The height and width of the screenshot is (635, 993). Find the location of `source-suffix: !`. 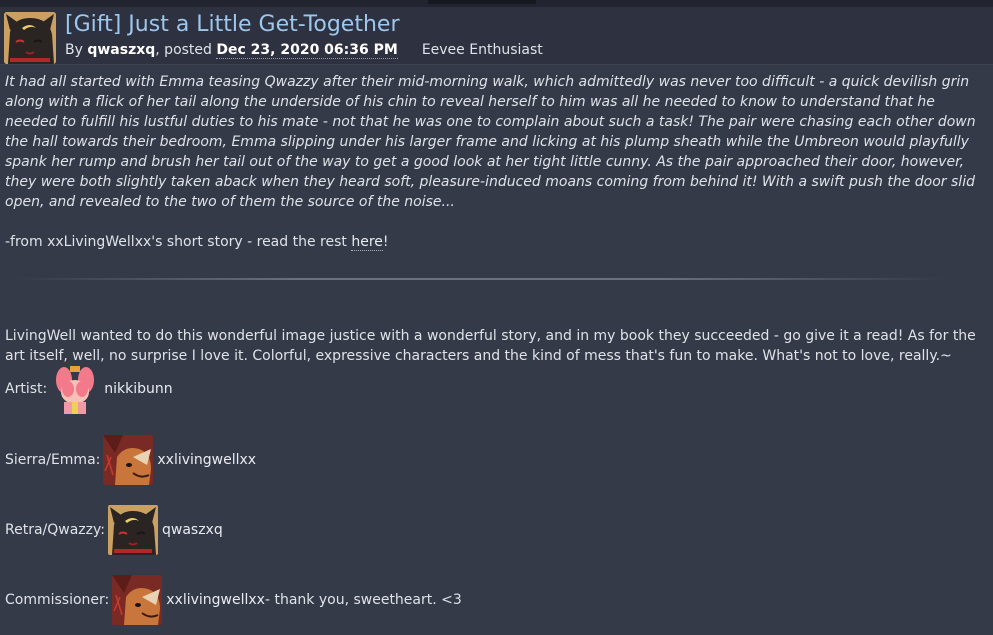

source-suffix: ! is located at coordinates (385, 242).